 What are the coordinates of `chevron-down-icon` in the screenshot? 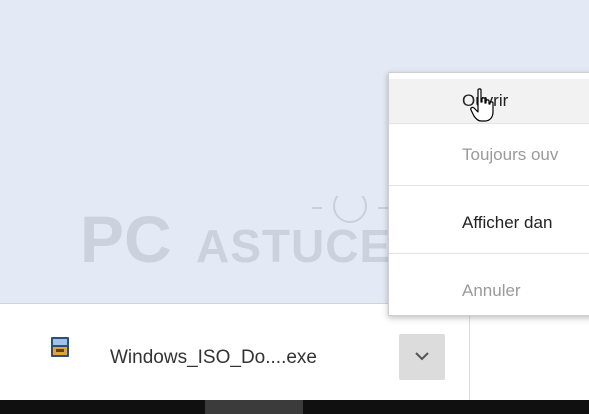 It's located at (422, 356).